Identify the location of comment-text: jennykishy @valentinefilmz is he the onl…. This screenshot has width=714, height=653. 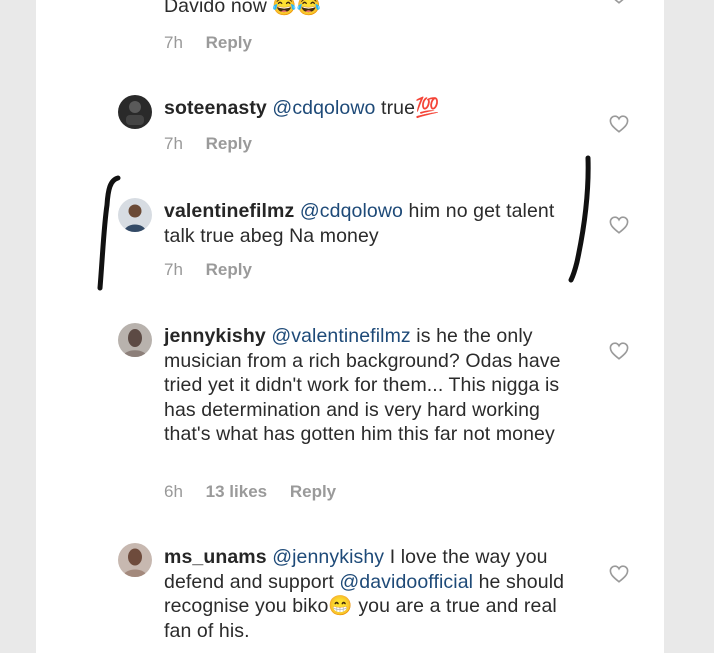
(376, 385).